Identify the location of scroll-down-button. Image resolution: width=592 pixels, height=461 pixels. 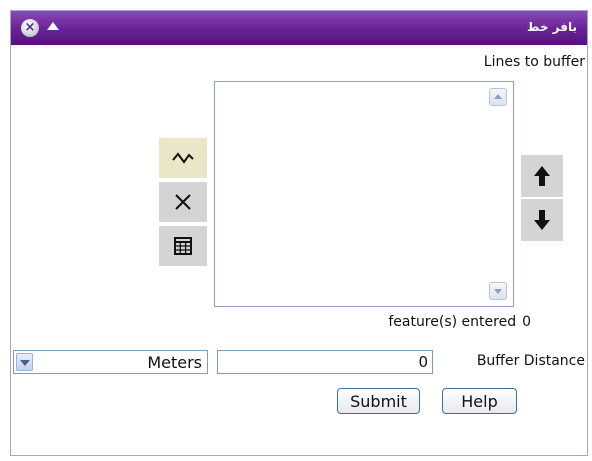
(498, 291).